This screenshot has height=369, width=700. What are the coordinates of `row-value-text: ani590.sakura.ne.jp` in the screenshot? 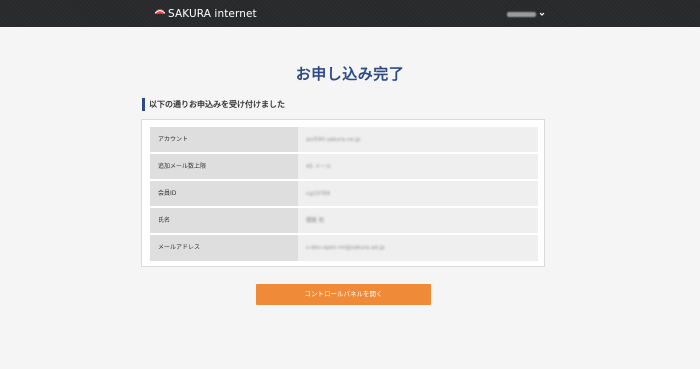 It's located at (333, 140).